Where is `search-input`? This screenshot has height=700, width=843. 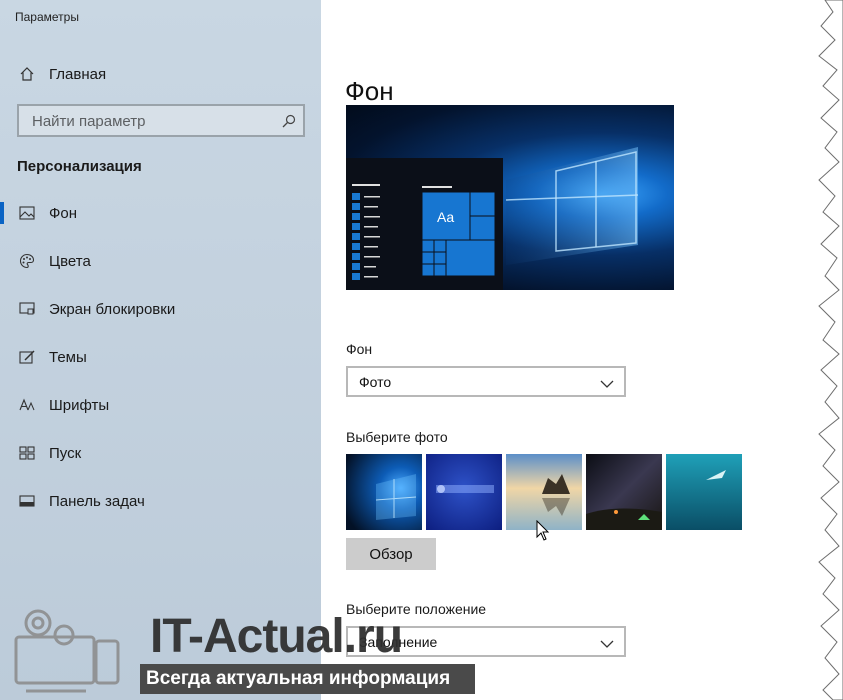
search-input is located at coordinates (152, 121).